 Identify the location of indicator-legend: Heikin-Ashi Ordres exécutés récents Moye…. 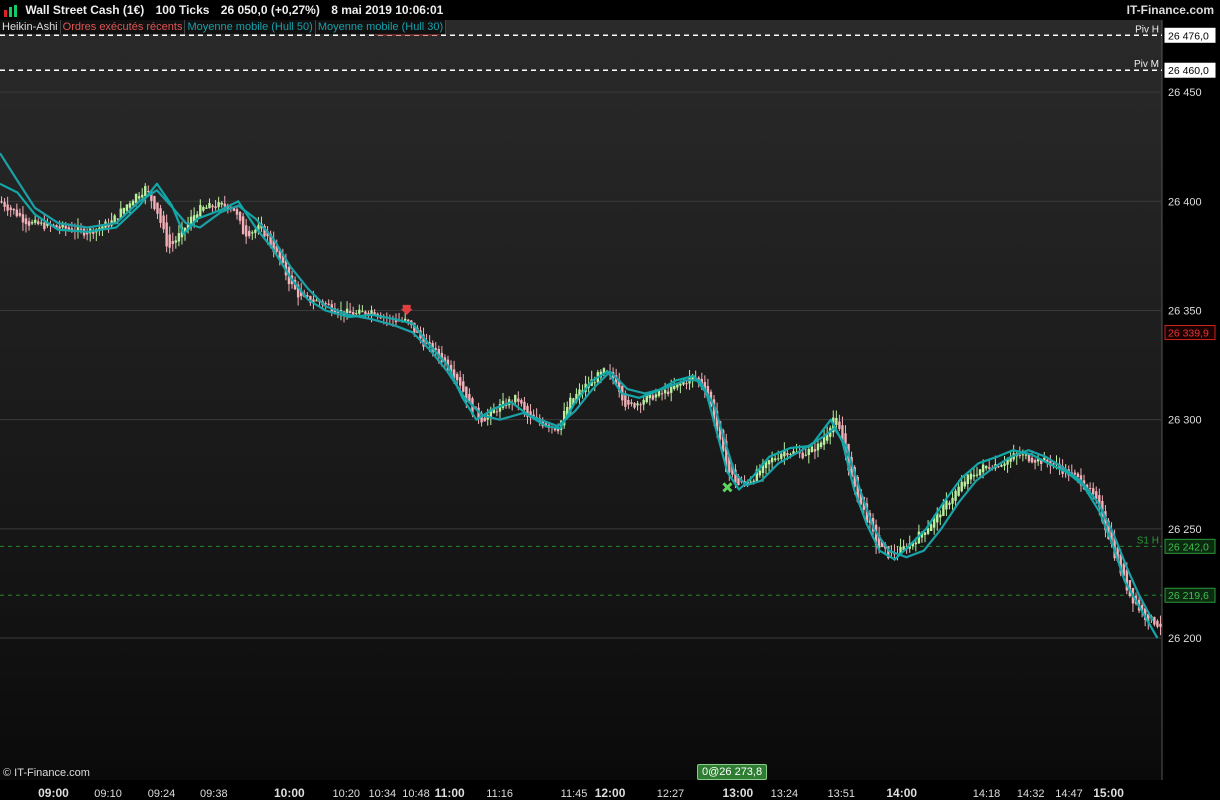
(223, 27).